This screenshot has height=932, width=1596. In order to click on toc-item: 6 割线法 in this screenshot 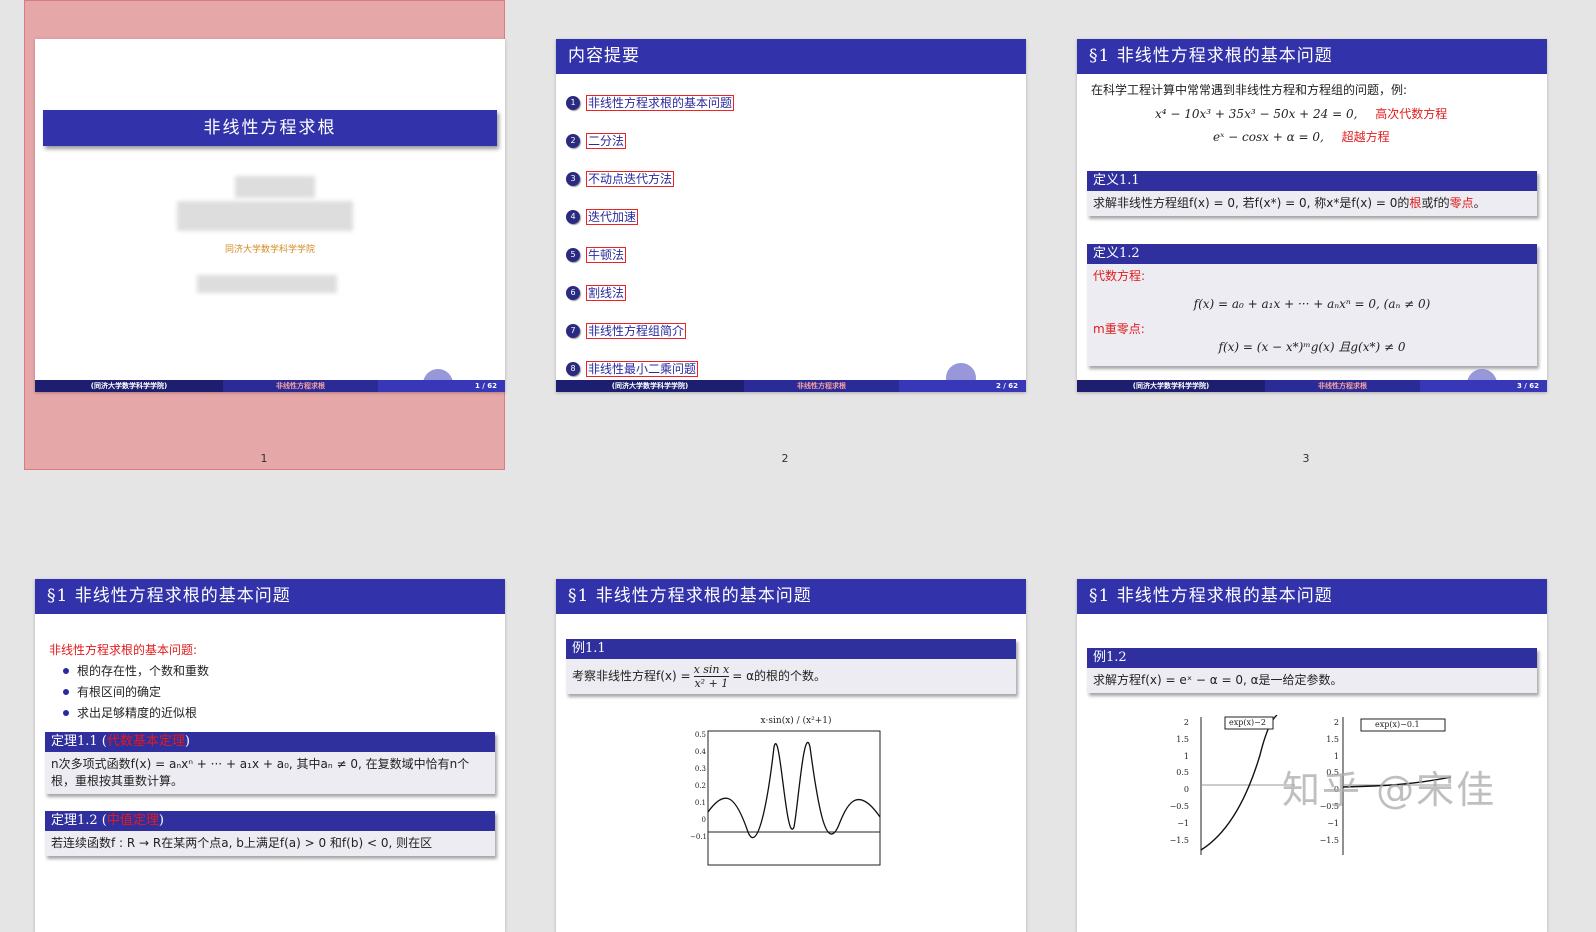, I will do `click(596, 293)`.